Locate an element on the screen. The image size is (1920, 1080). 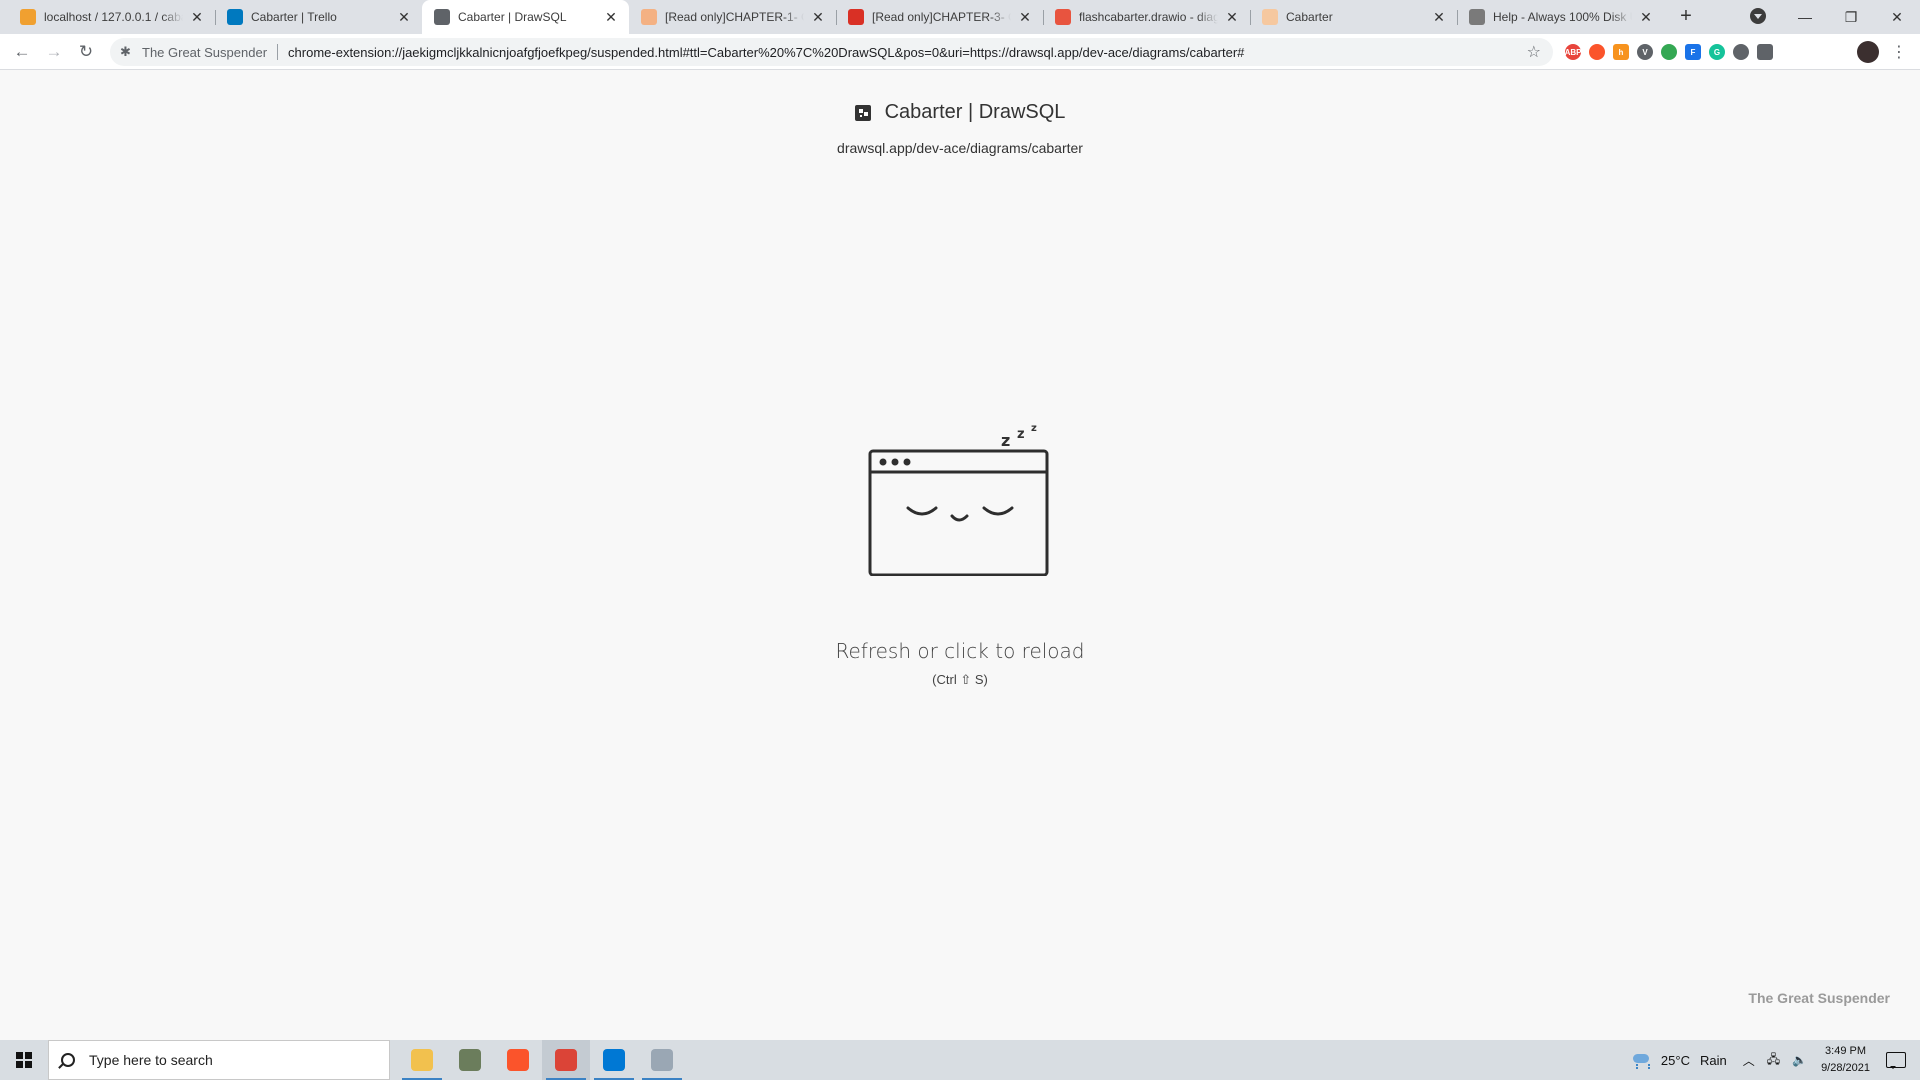
weather-temp: 25°C is located at coordinates (1675, 1060).